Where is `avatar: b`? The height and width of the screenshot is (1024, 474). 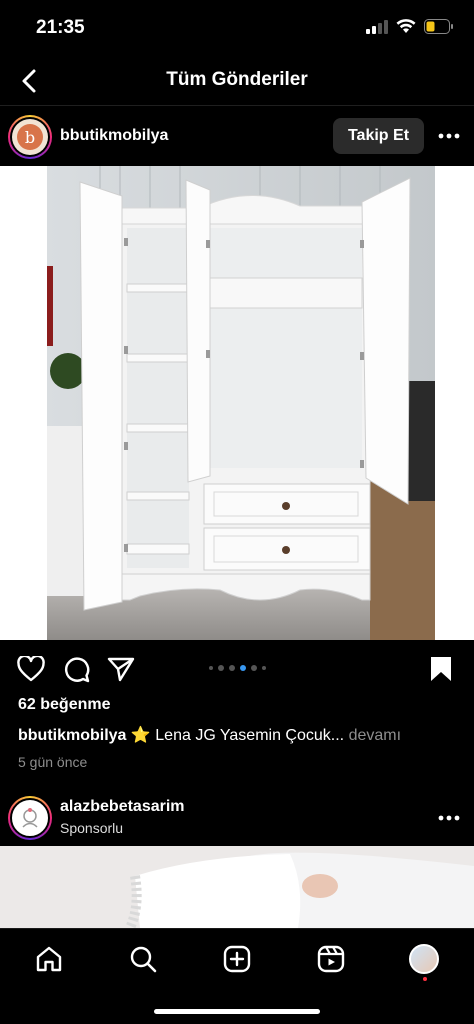
avatar: b is located at coordinates (30, 137).